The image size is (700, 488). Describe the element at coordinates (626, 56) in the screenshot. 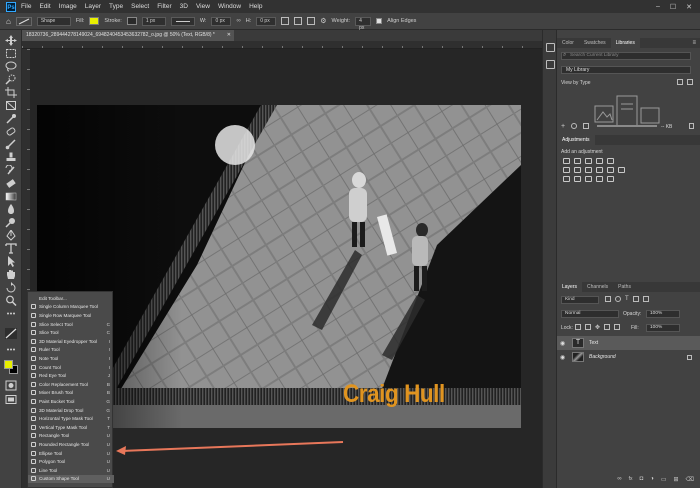

I see `library-search-input: Search Current Library` at that location.